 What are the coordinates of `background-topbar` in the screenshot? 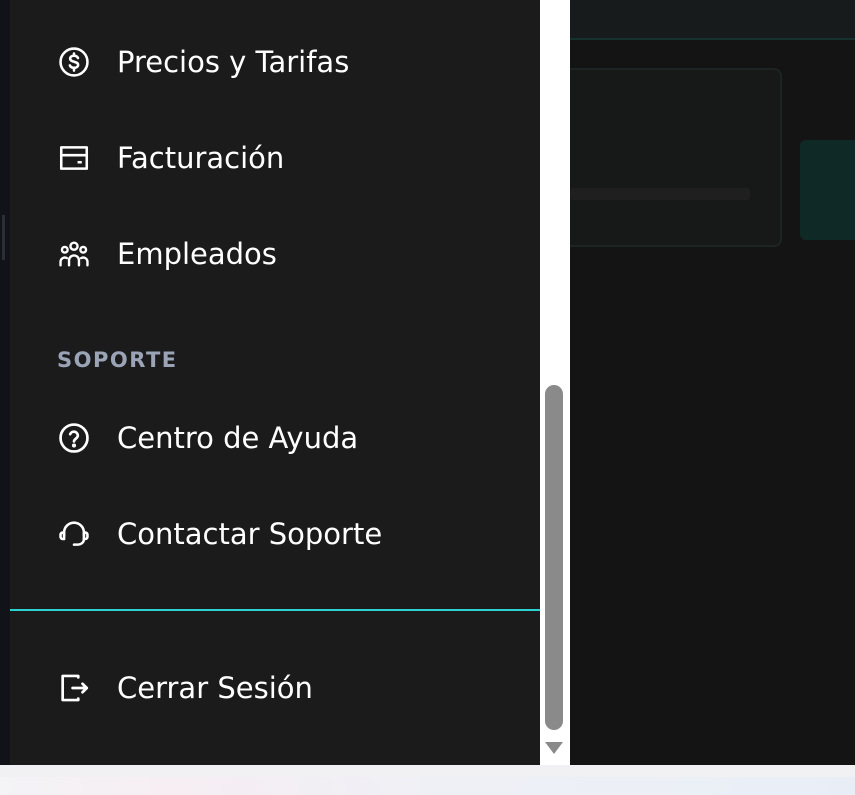 It's located at (712, 20).